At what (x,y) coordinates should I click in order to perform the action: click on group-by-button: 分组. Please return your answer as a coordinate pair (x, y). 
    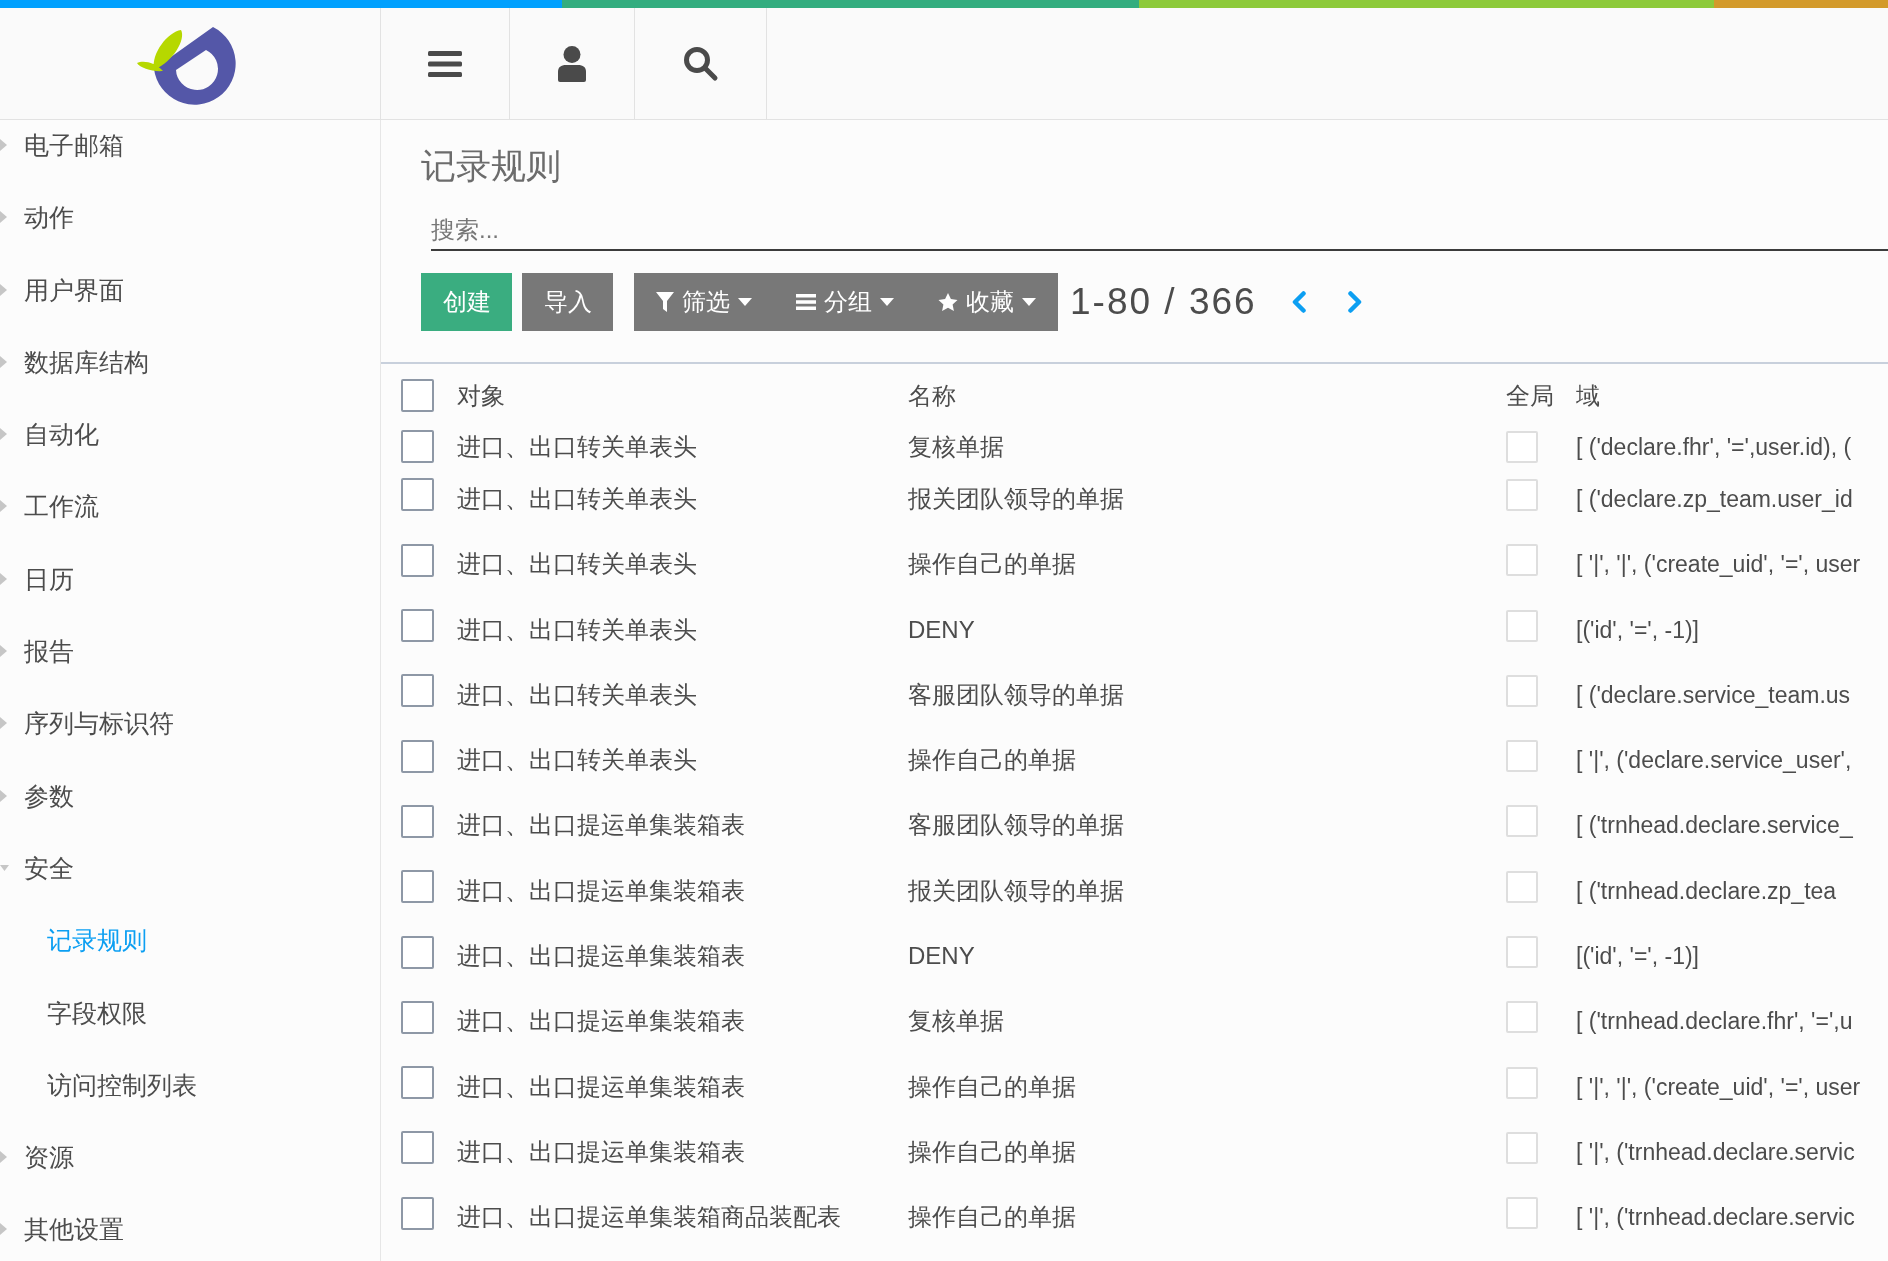
    Looking at the image, I should click on (845, 302).